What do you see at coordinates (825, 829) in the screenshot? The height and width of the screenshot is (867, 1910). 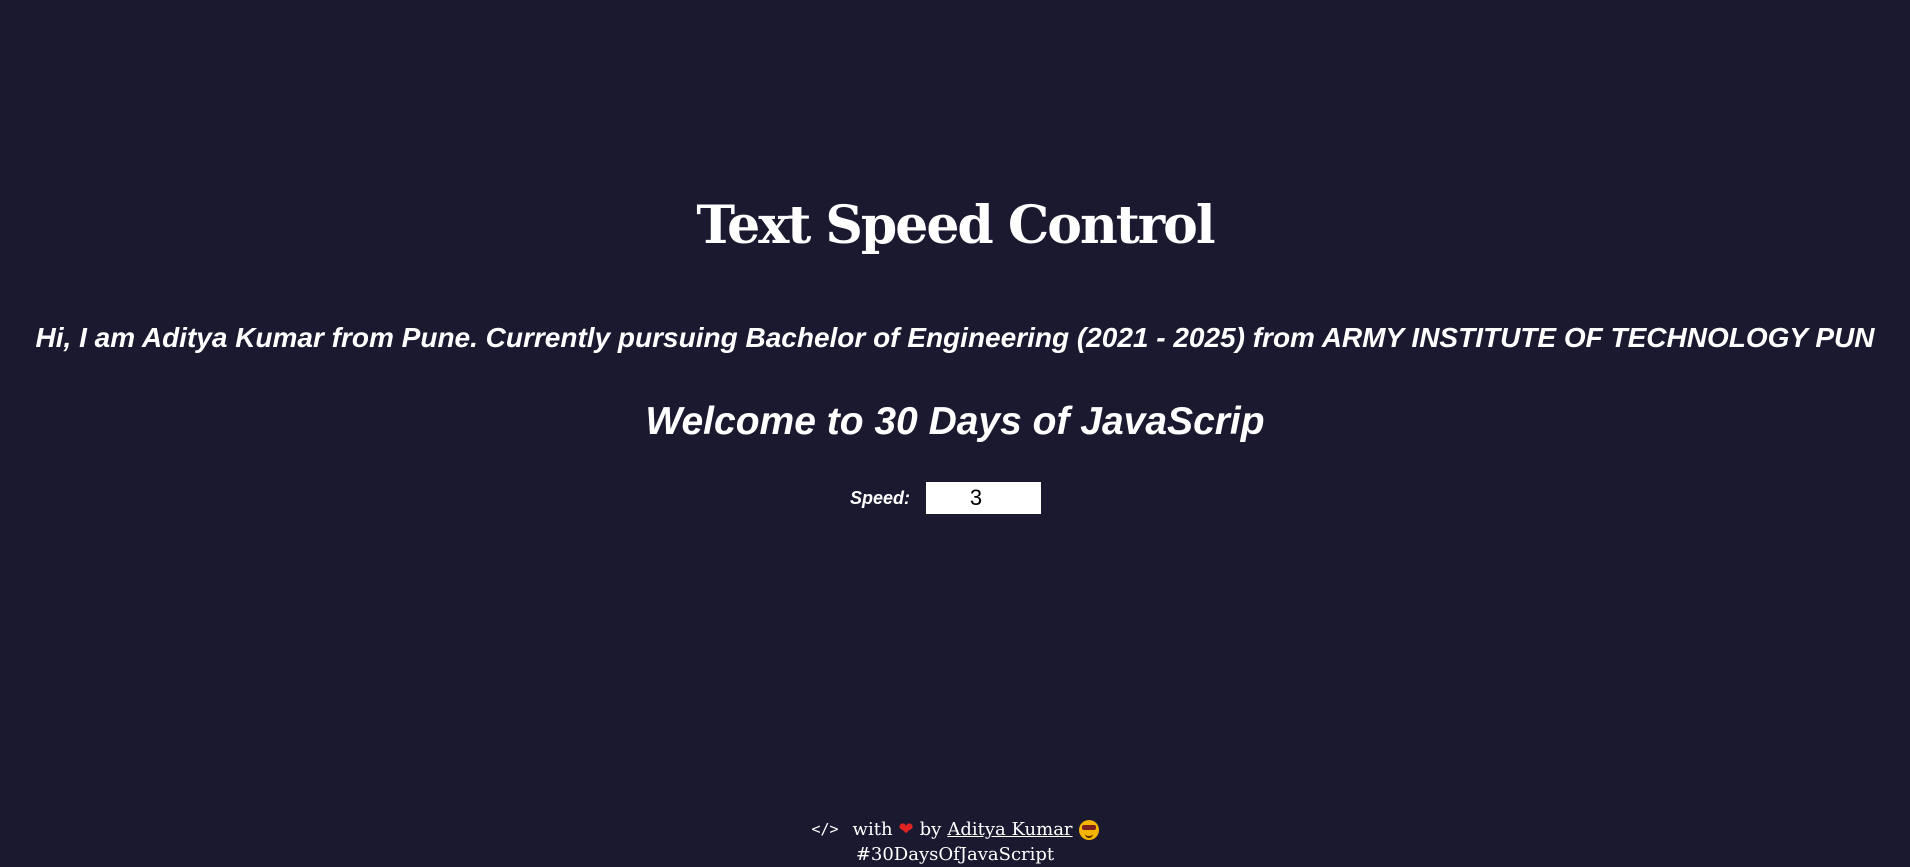 I see `code-icon: </>` at bounding box center [825, 829].